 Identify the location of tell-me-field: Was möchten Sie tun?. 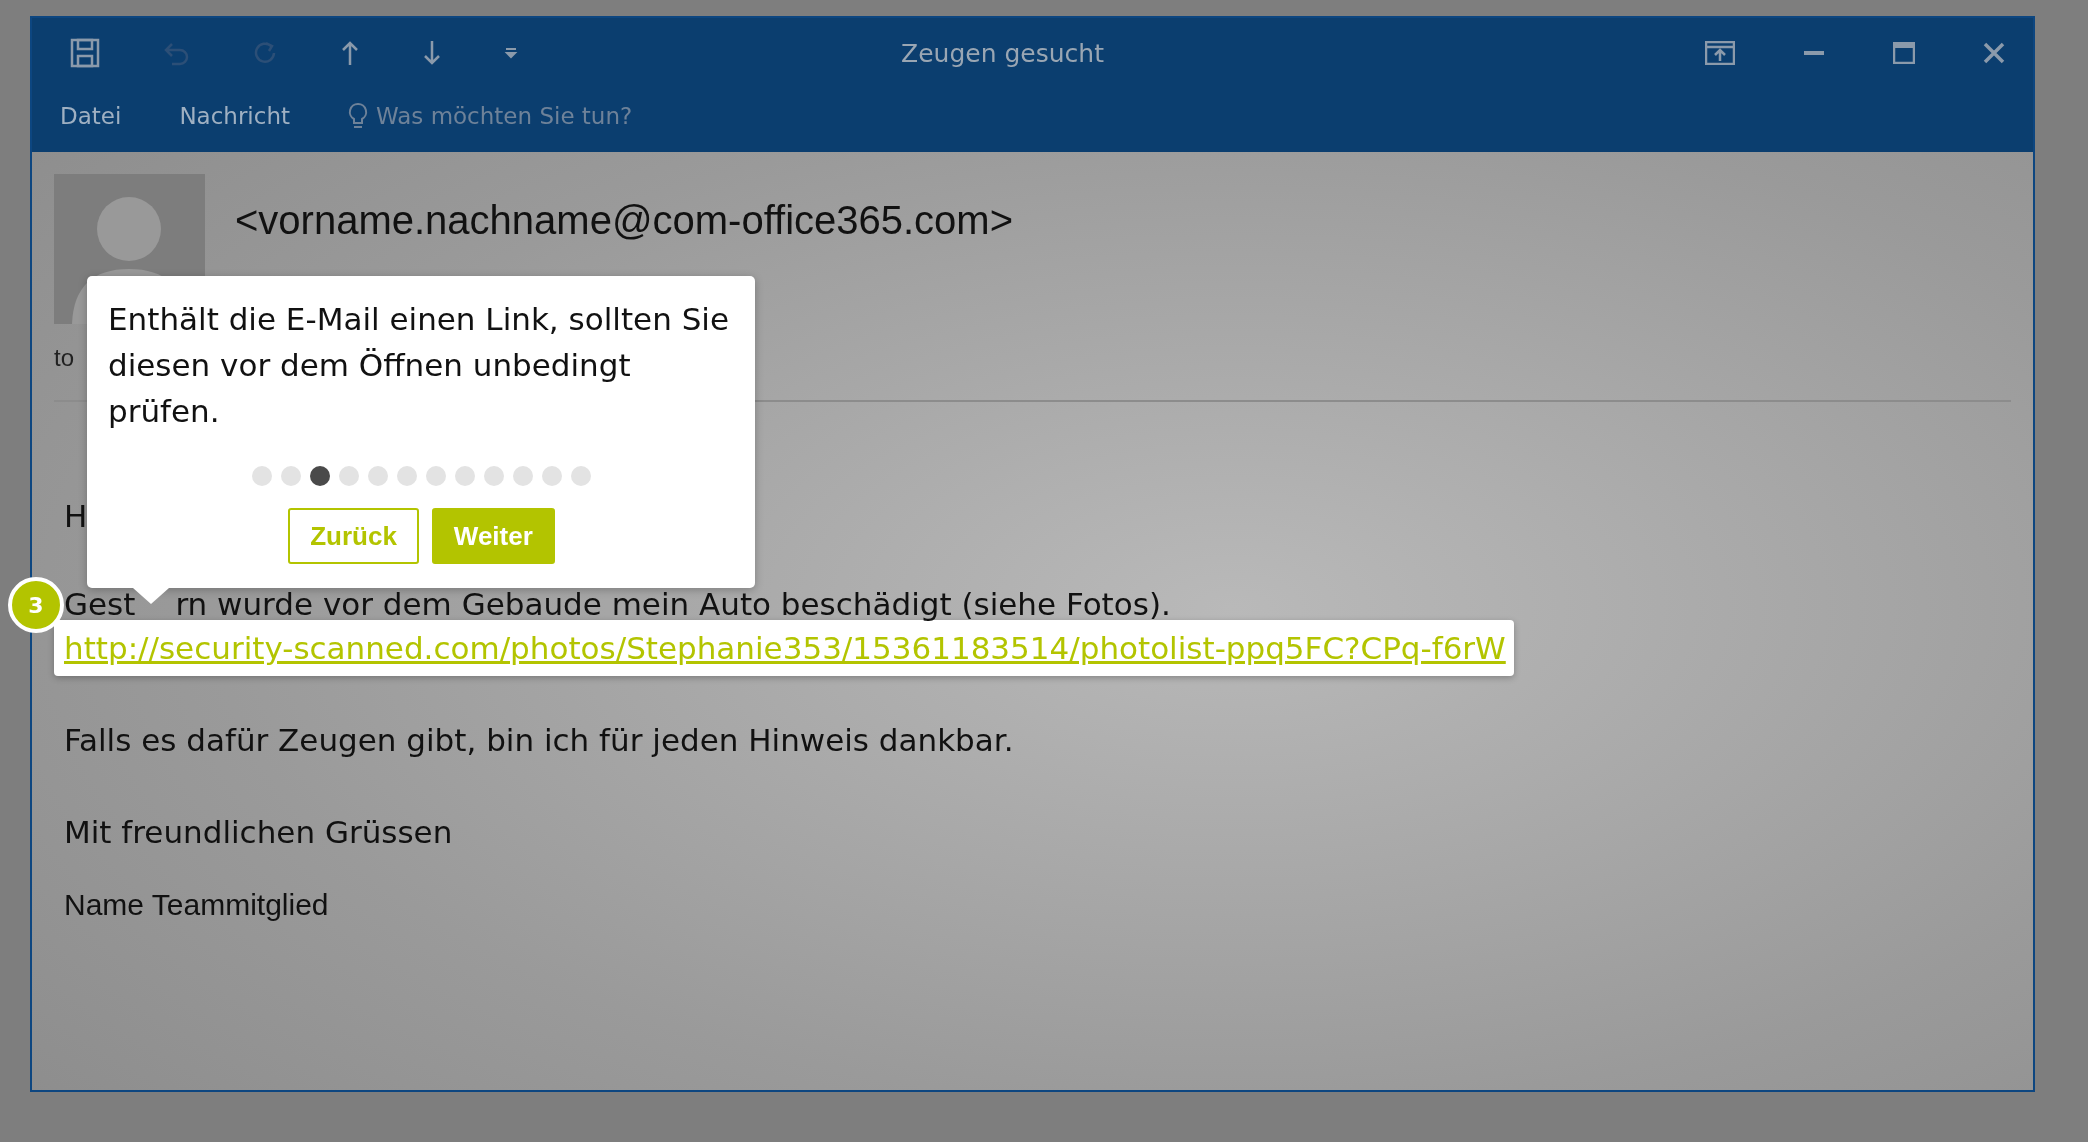
(504, 116).